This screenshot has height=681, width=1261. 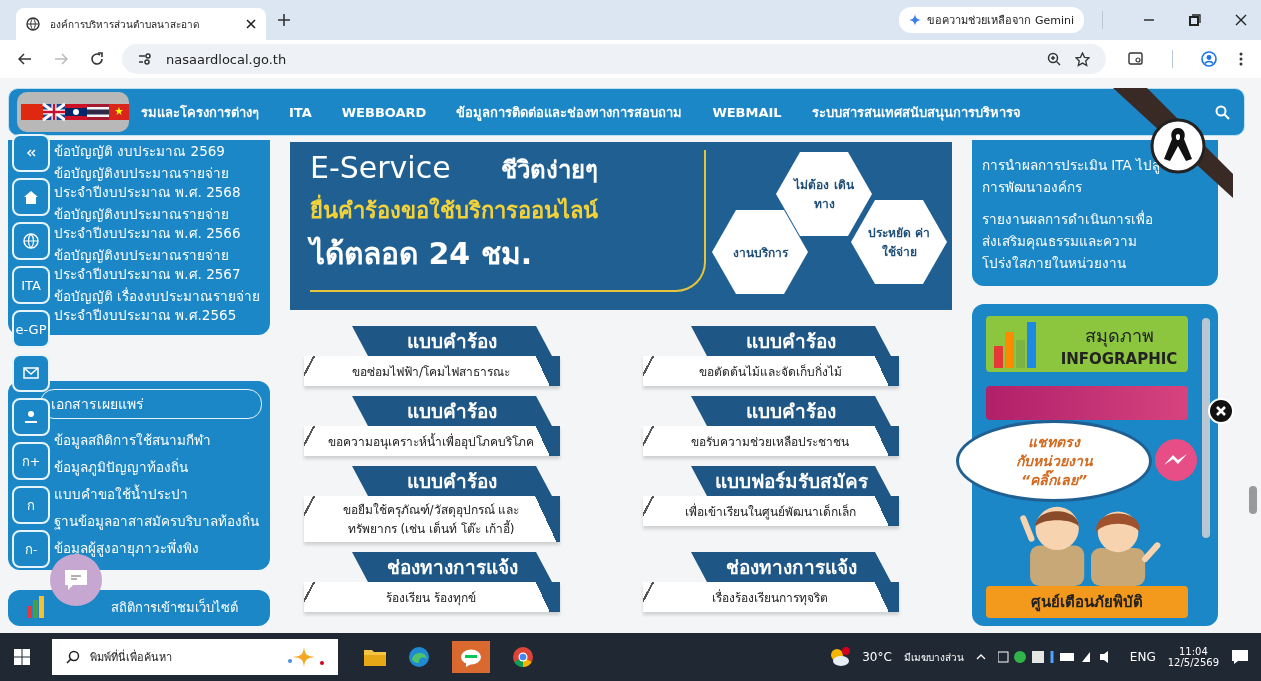 What do you see at coordinates (158, 151) in the screenshot?
I see `budget-link: ข้อบัญญัติ งบประมาณ 2569` at bounding box center [158, 151].